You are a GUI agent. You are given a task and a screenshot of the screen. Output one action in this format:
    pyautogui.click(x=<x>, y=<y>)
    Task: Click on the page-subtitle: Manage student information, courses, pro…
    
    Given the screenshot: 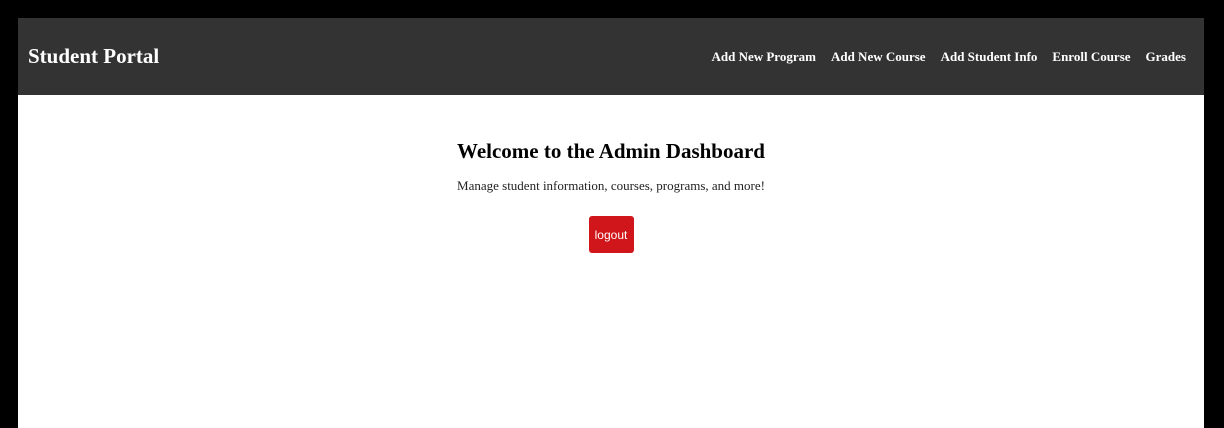 What is the action you would take?
    pyautogui.click(x=611, y=185)
    